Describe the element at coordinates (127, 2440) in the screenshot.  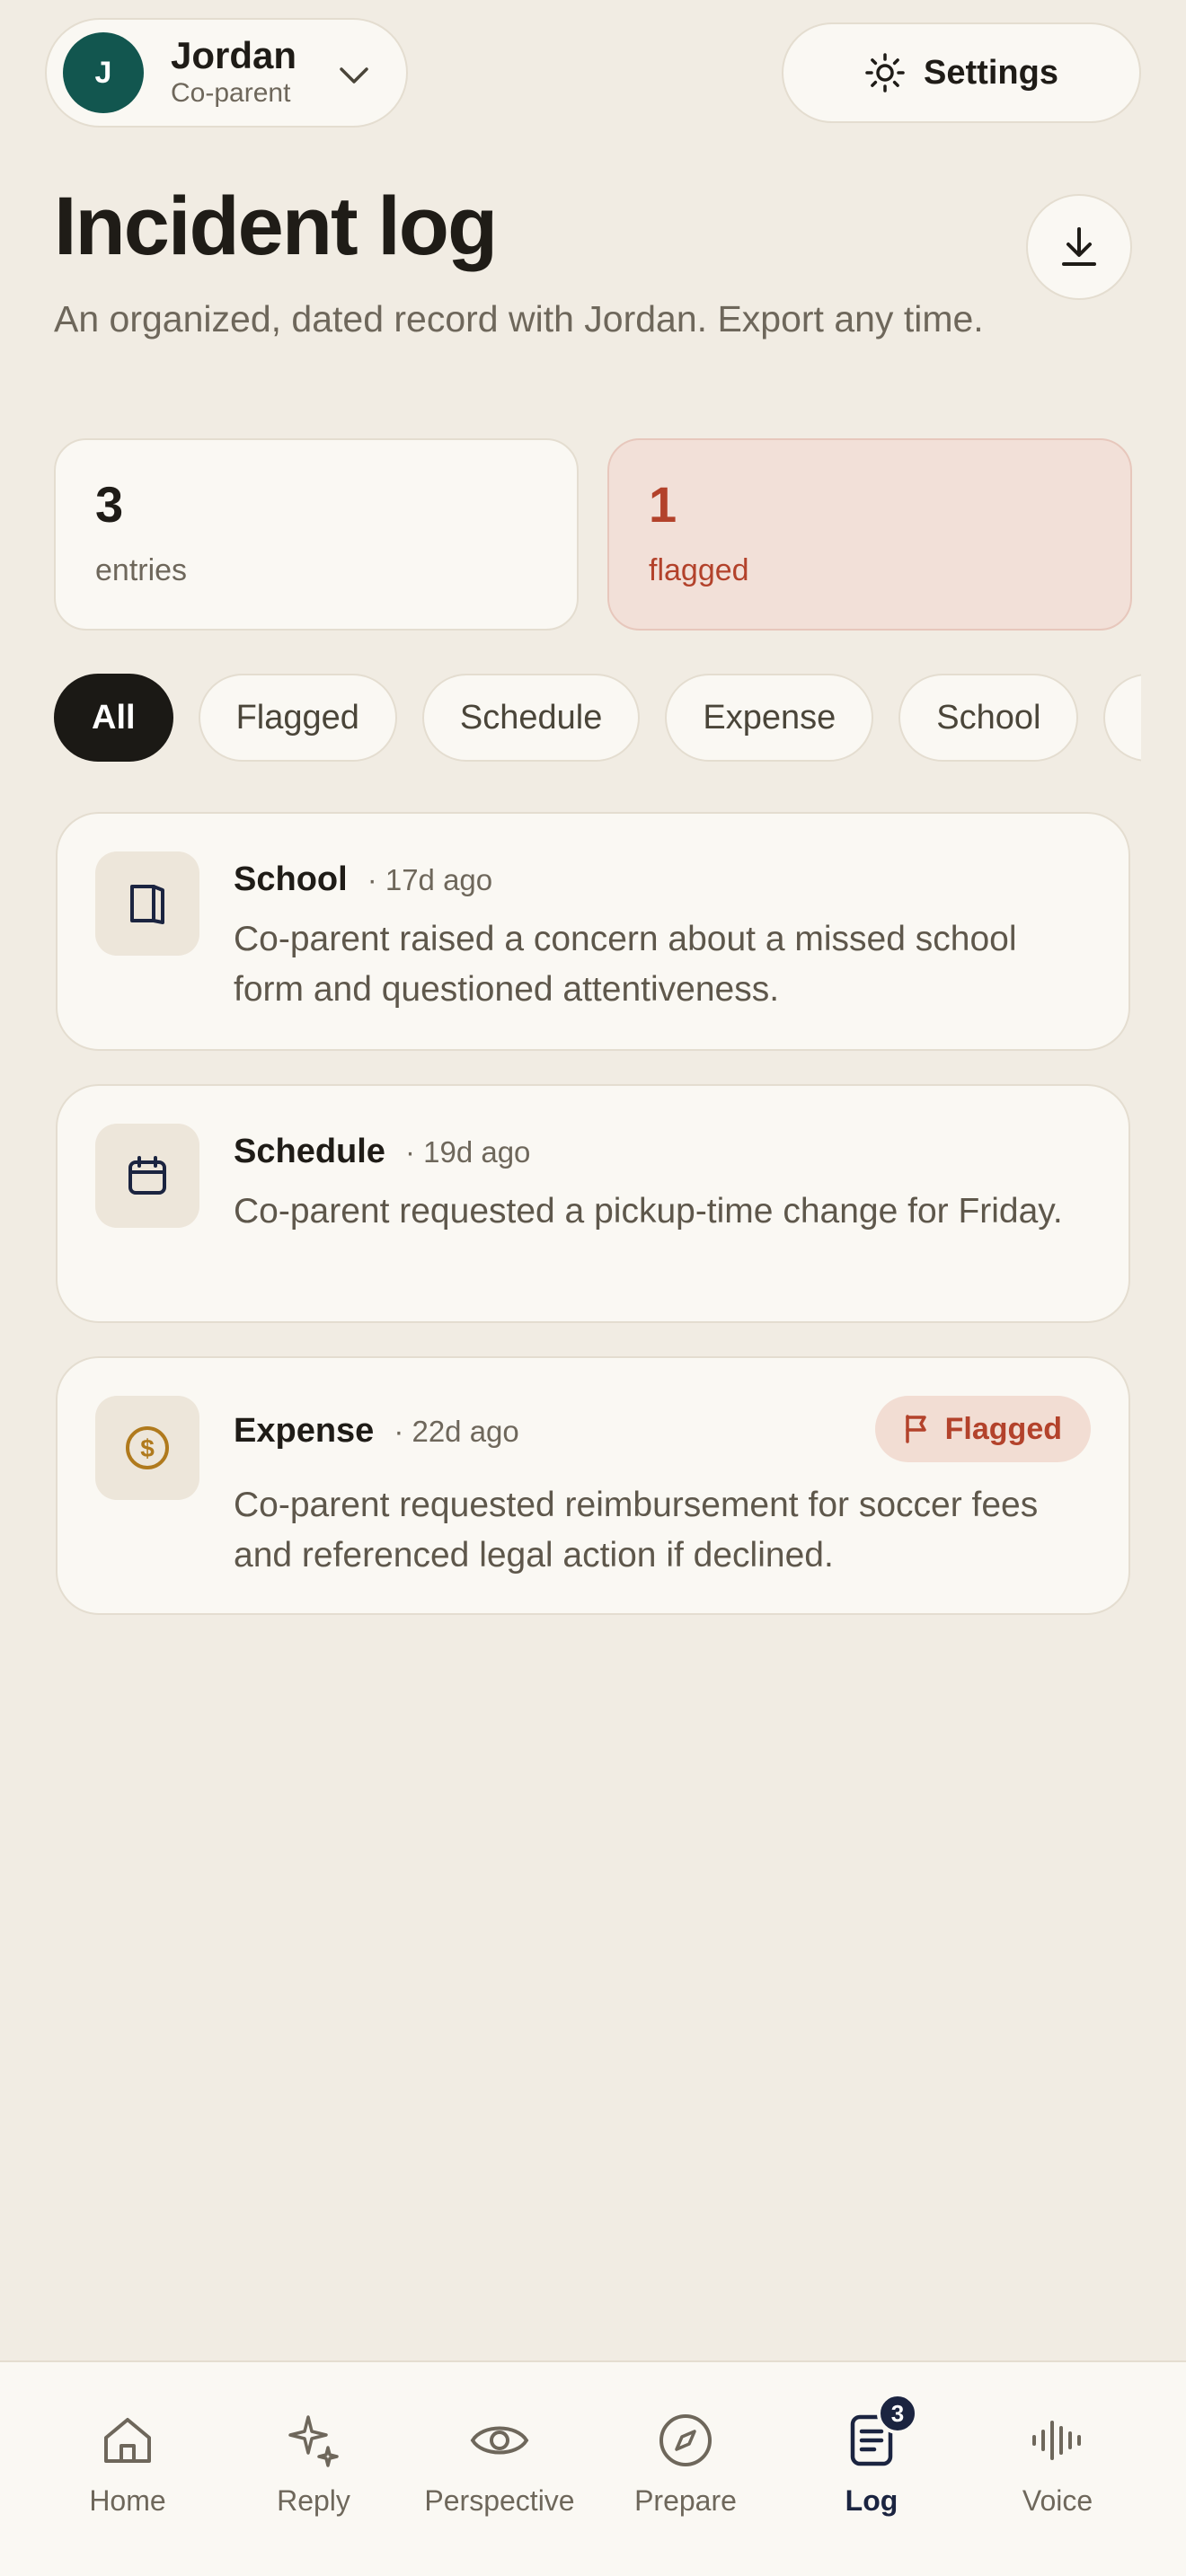
I see `home-icon` at that location.